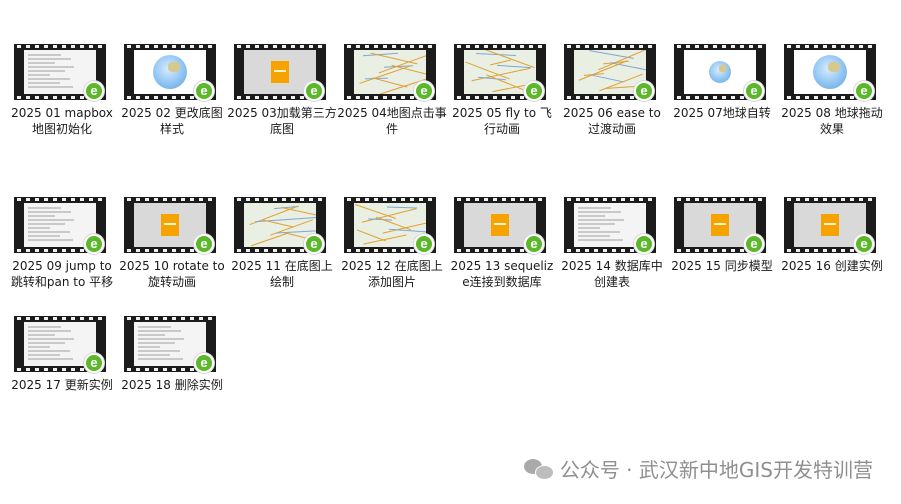  I want to click on wechat-icon, so click(538, 468).